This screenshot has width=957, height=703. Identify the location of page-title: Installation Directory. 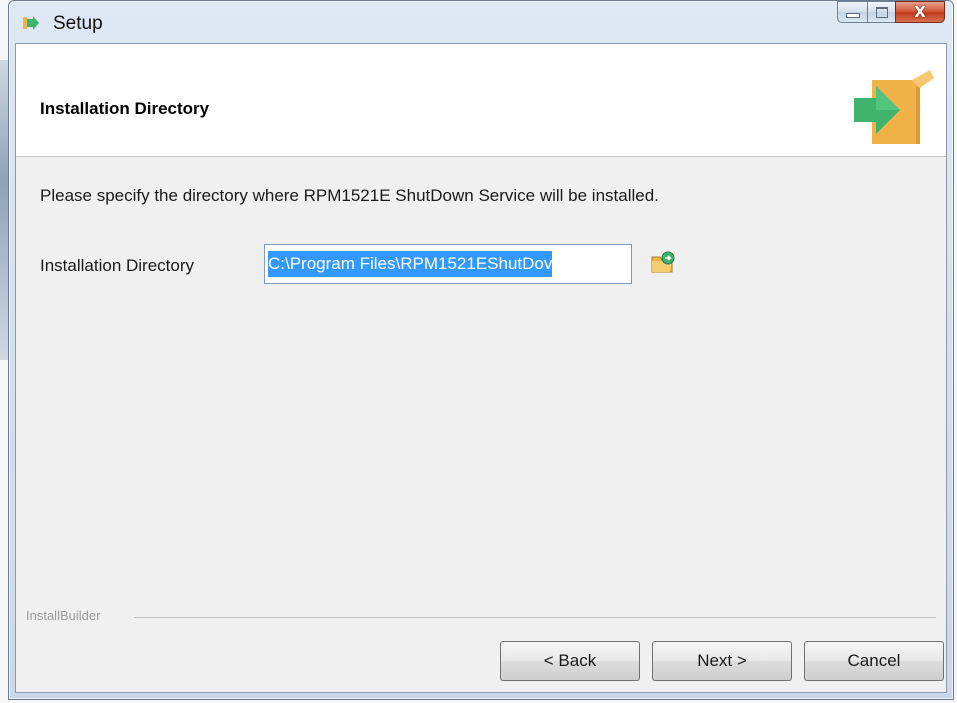
(125, 108).